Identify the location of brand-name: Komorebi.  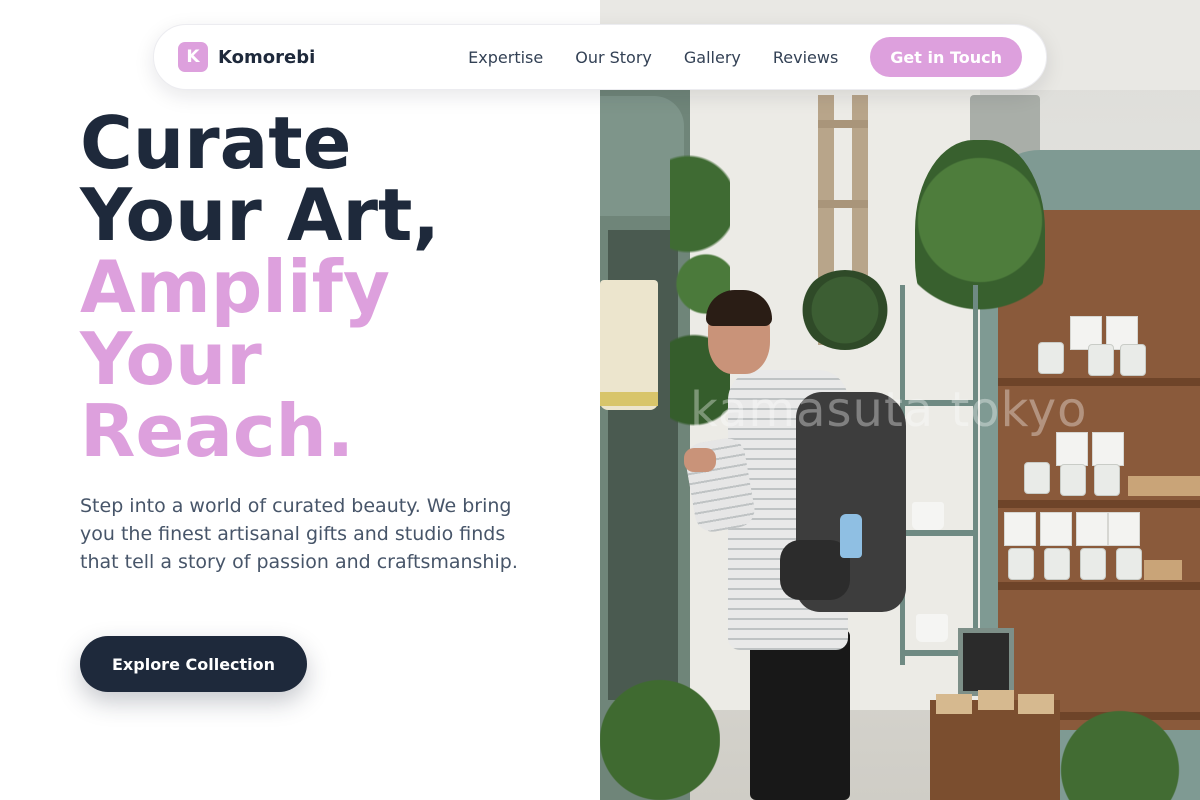
(266, 57).